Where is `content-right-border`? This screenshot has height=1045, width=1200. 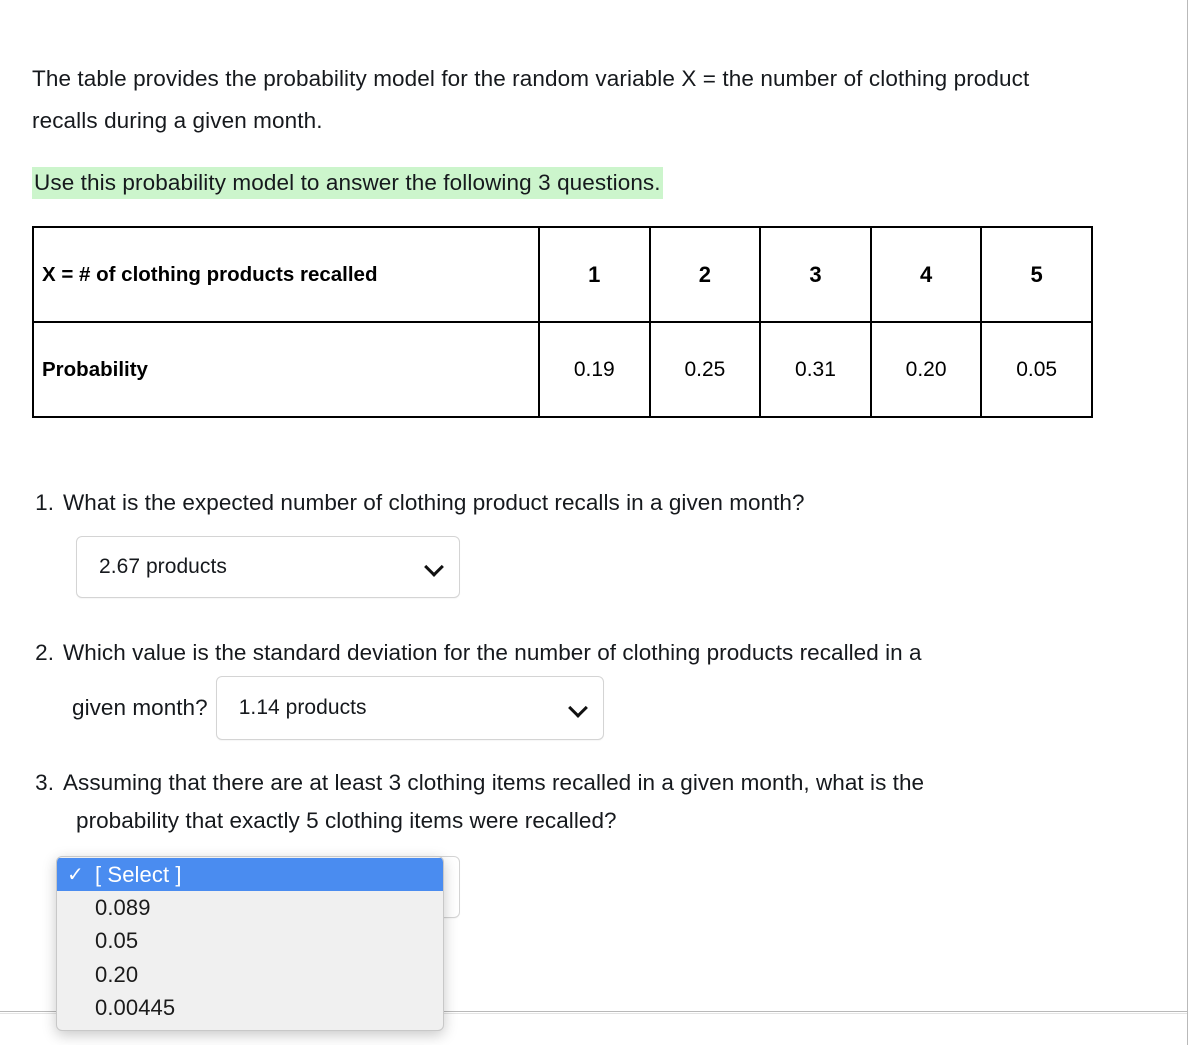 content-right-border is located at coordinates (1187, 522).